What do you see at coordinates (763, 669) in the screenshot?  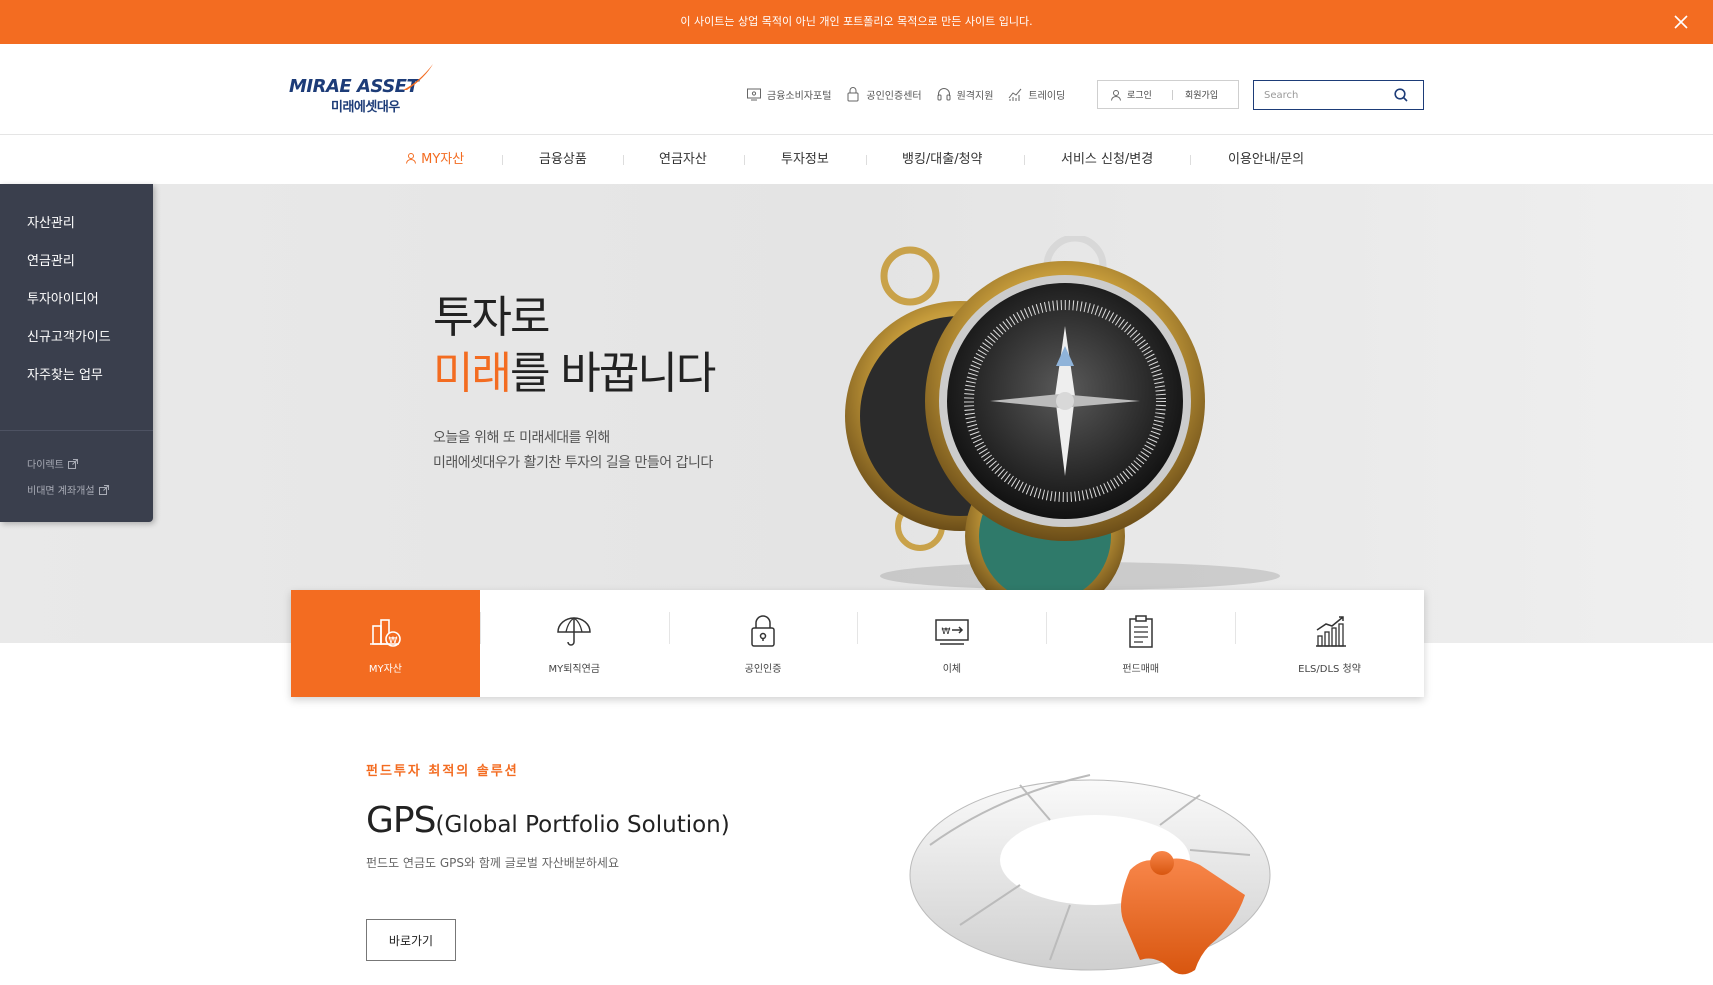 I see `quick-label: 공인인증` at bounding box center [763, 669].